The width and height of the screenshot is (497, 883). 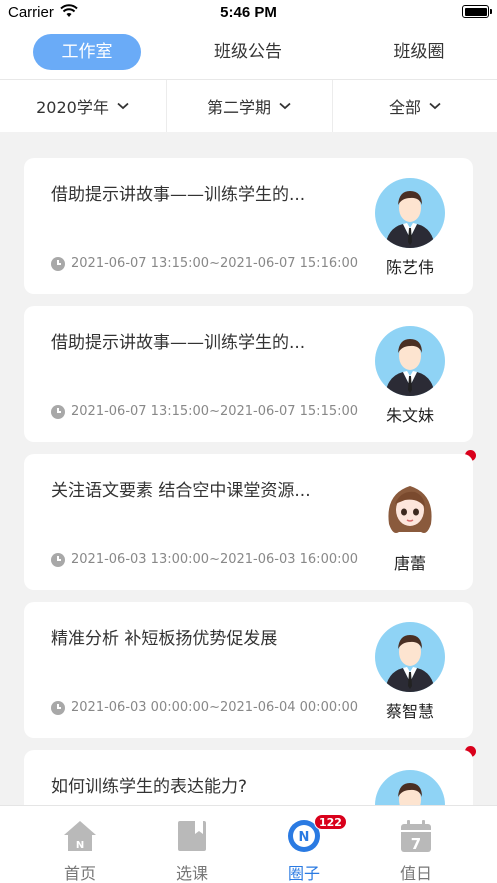 I want to click on home-icon: N, so click(x=80, y=836).